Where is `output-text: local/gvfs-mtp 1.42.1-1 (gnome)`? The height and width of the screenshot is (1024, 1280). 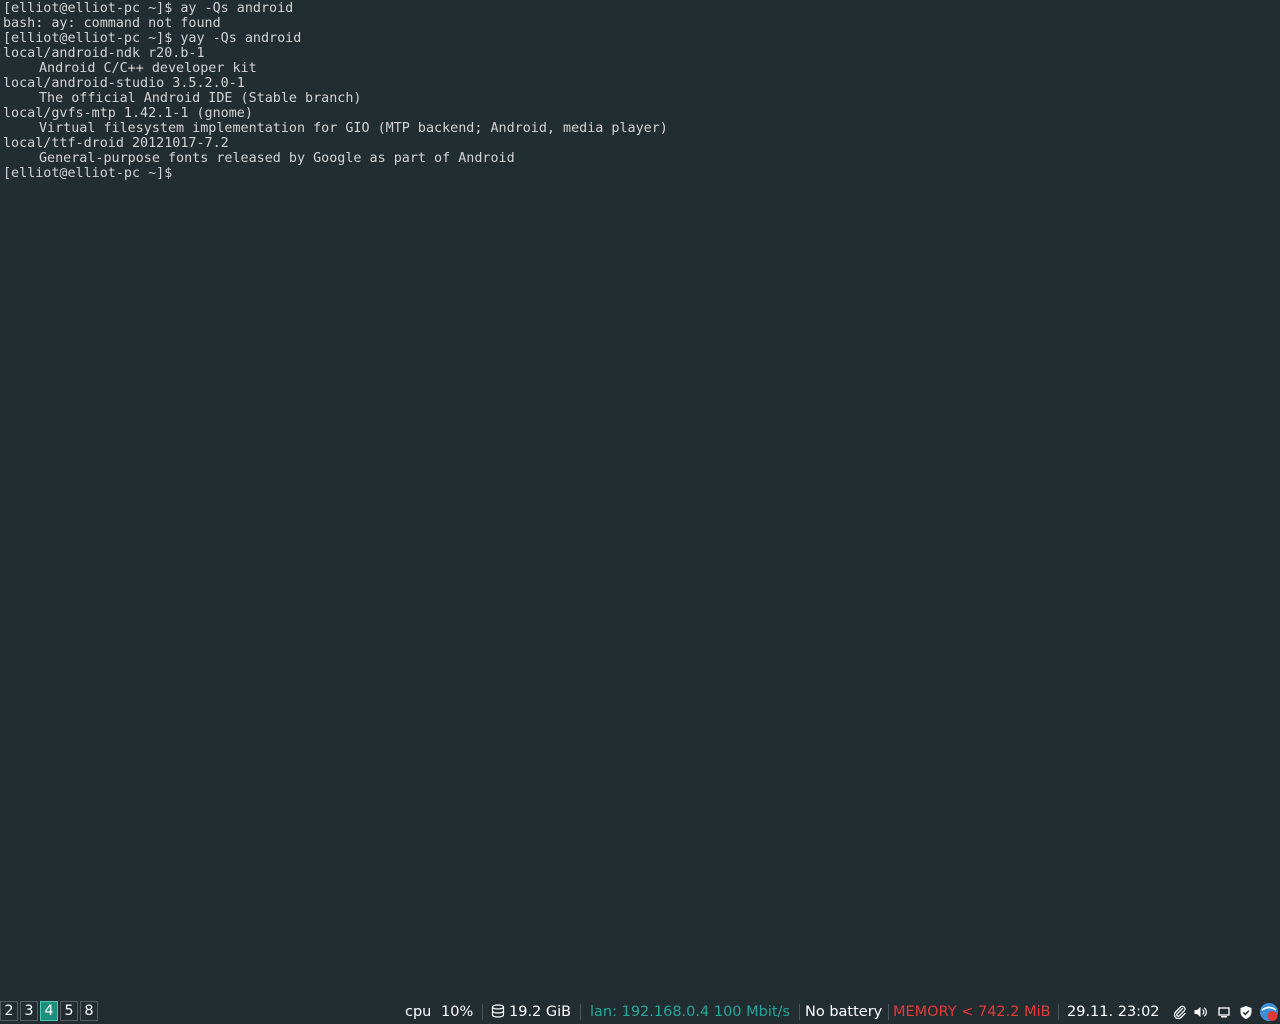 output-text: local/gvfs-mtp 1.42.1-1 (gnome) is located at coordinates (128, 113).